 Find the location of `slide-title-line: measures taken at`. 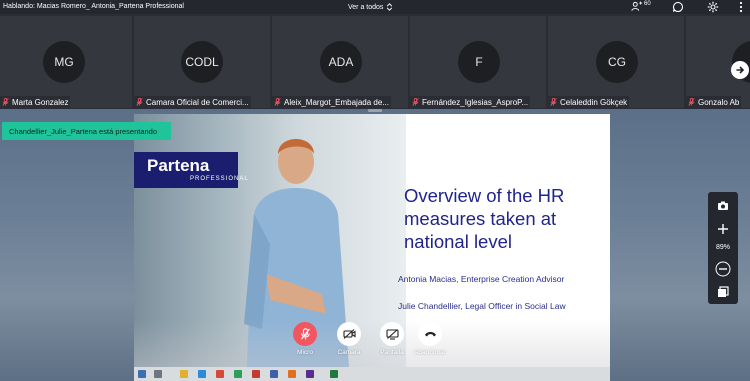

slide-title-line: measures taken at is located at coordinates (480, 218).